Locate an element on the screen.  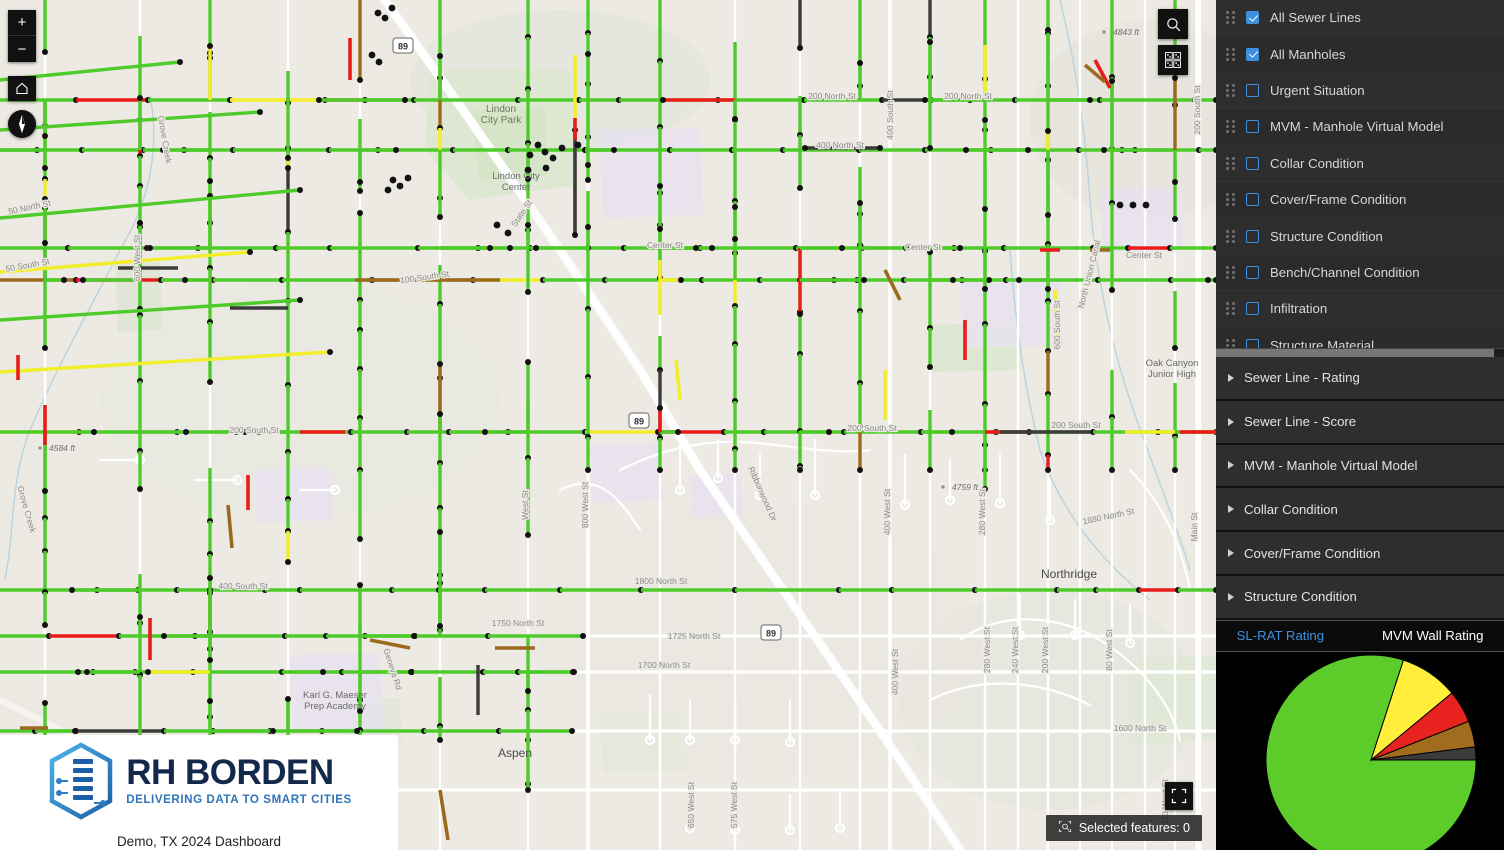
selected-features-label: Selected features: 0 is located at coordinates (1134, 828).